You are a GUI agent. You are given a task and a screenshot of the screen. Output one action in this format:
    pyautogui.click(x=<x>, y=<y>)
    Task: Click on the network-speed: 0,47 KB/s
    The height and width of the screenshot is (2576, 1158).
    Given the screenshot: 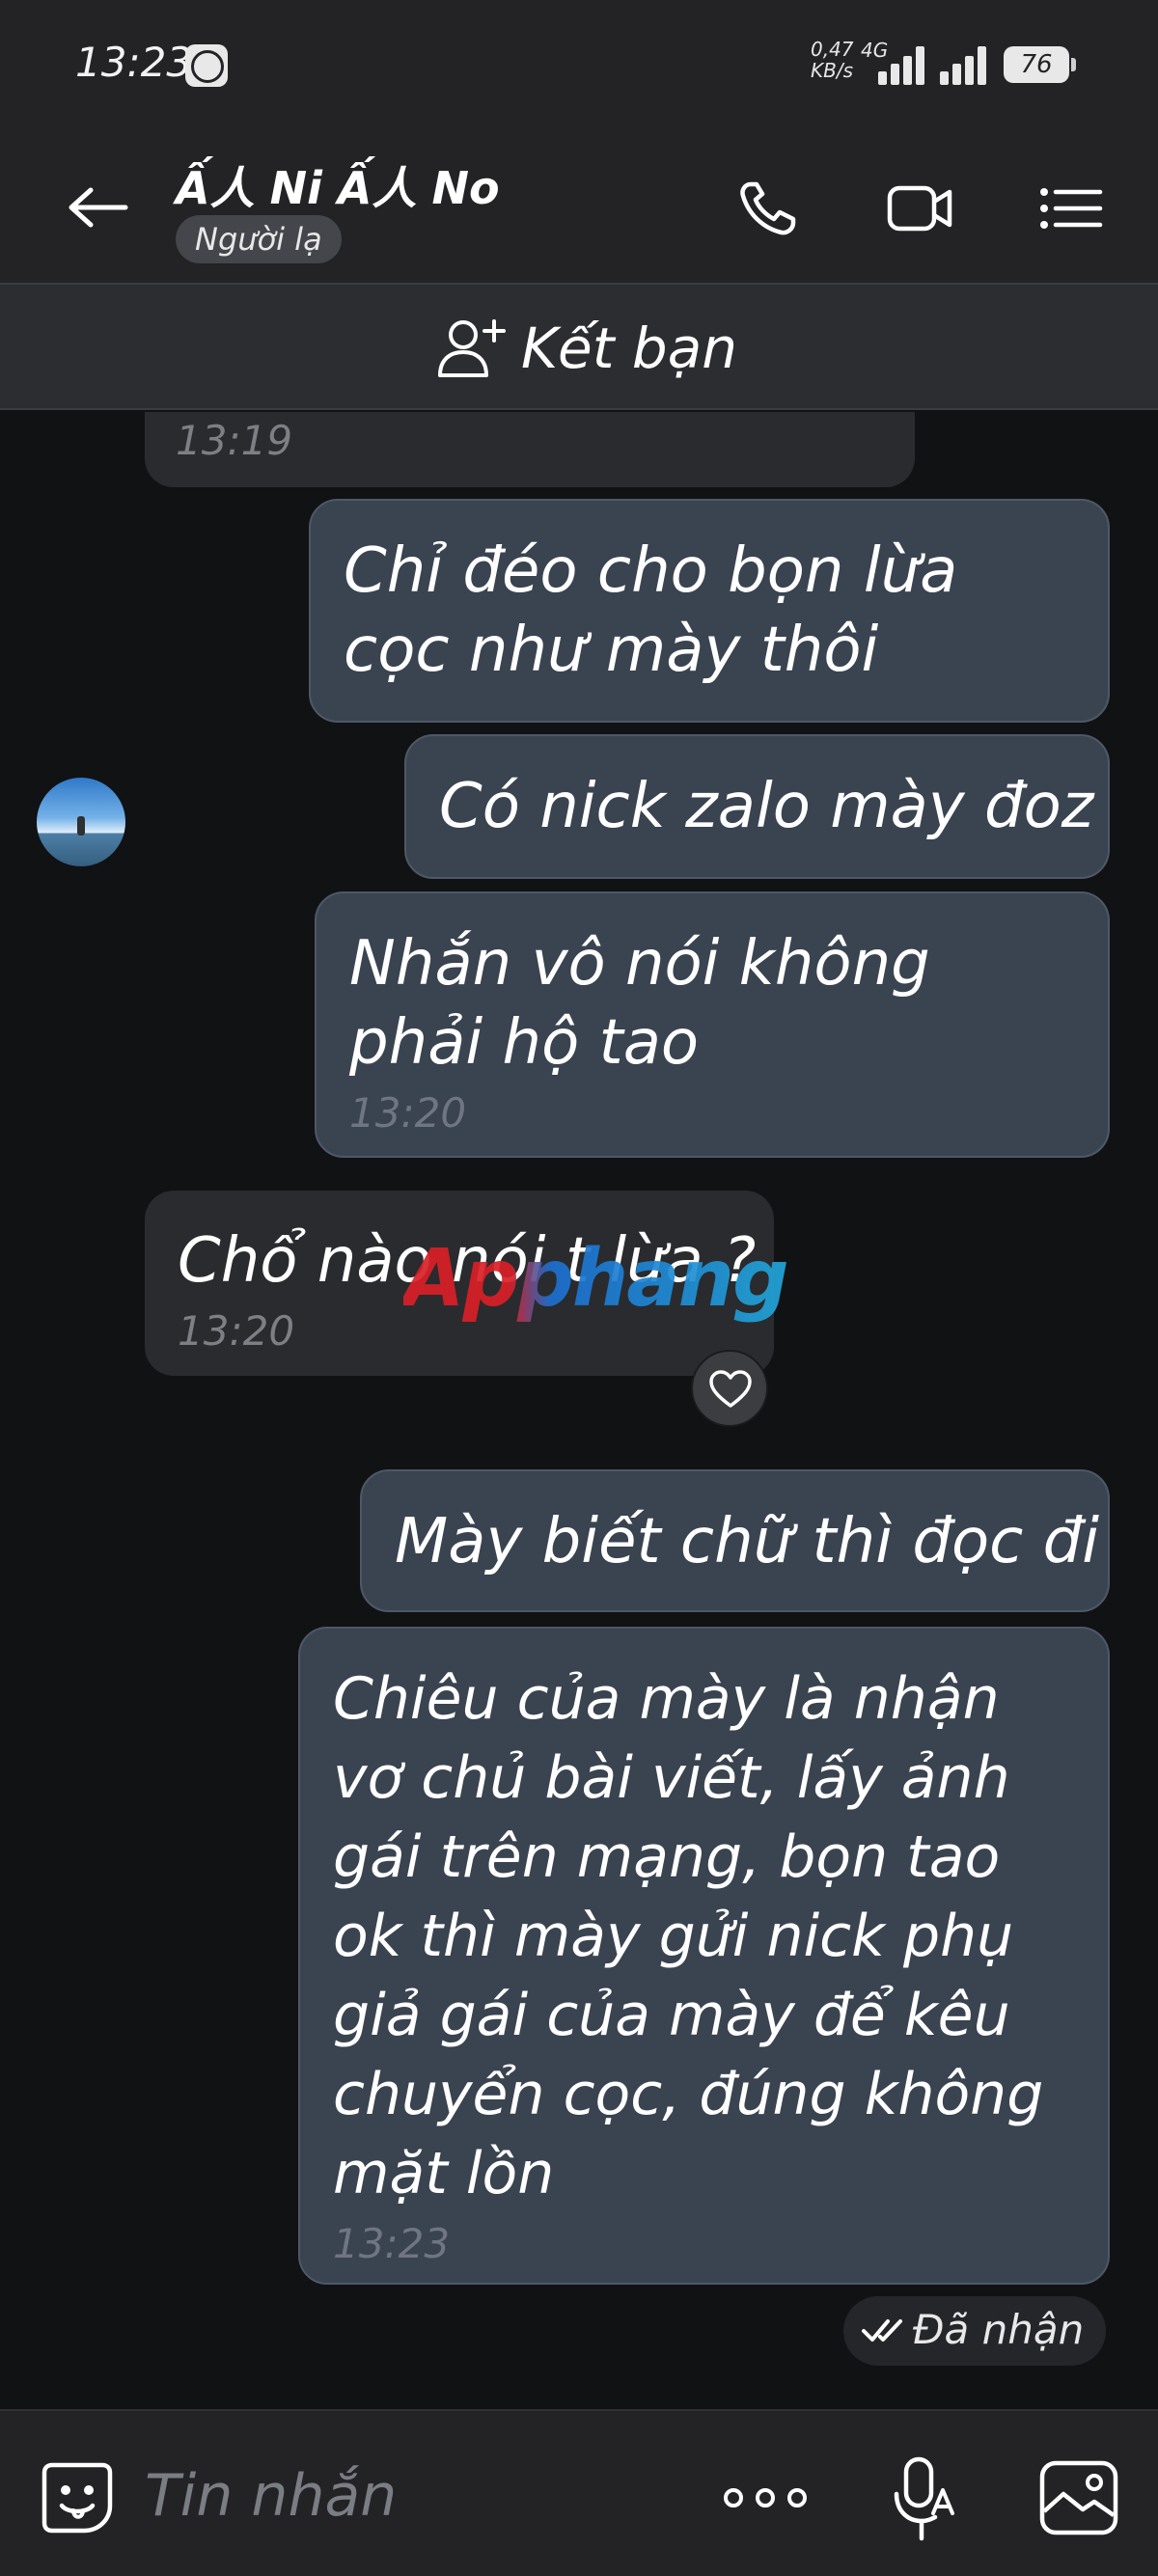 What is the action you would take?
    pyautogui.click(x=832, y=60)
    